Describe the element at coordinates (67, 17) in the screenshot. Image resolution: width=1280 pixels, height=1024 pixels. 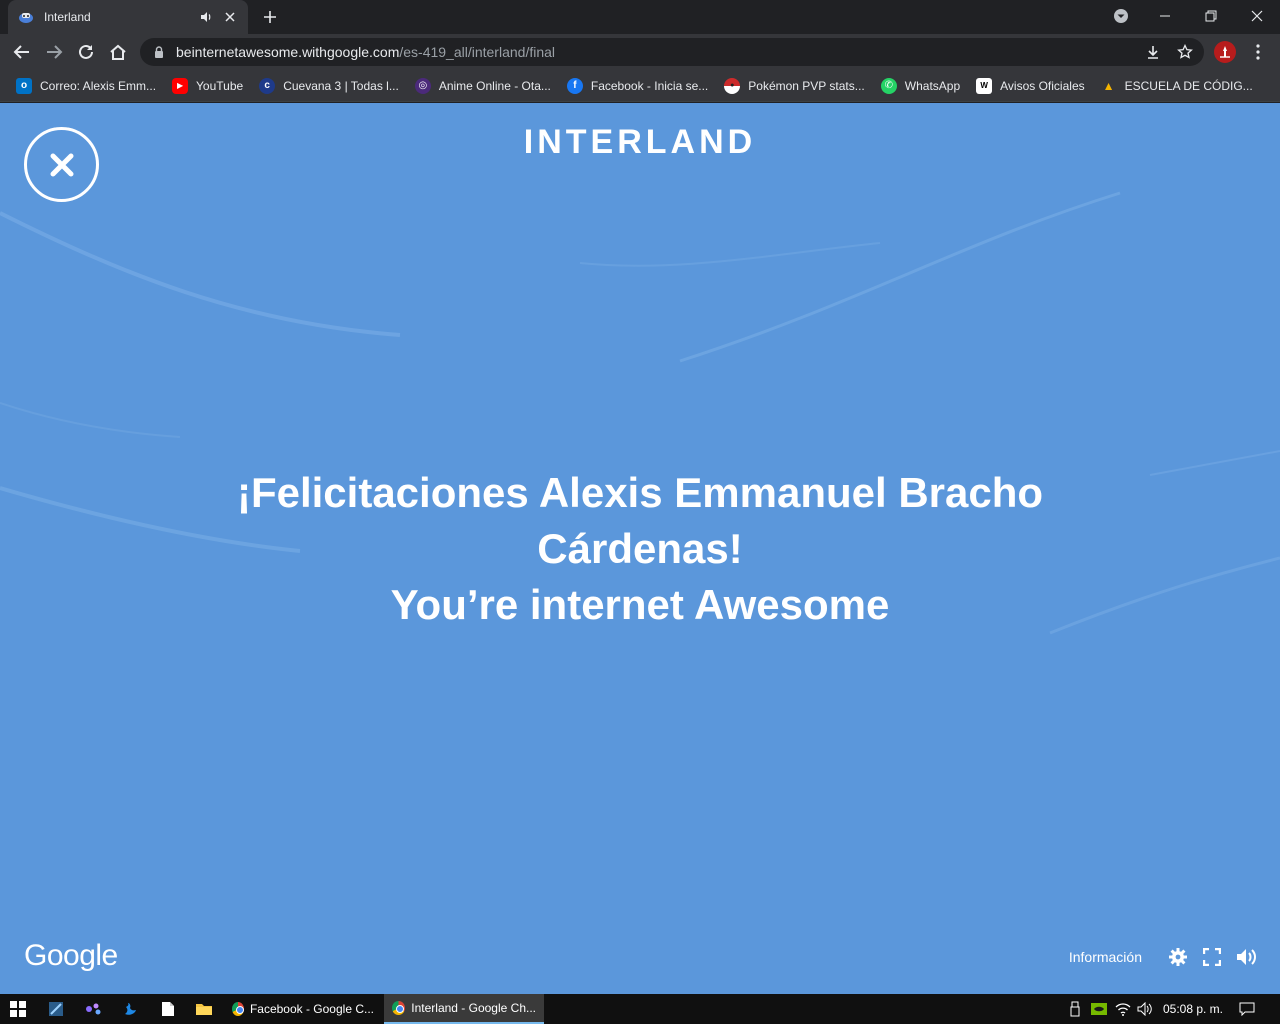
I see `tab-title: Interland` at that location.